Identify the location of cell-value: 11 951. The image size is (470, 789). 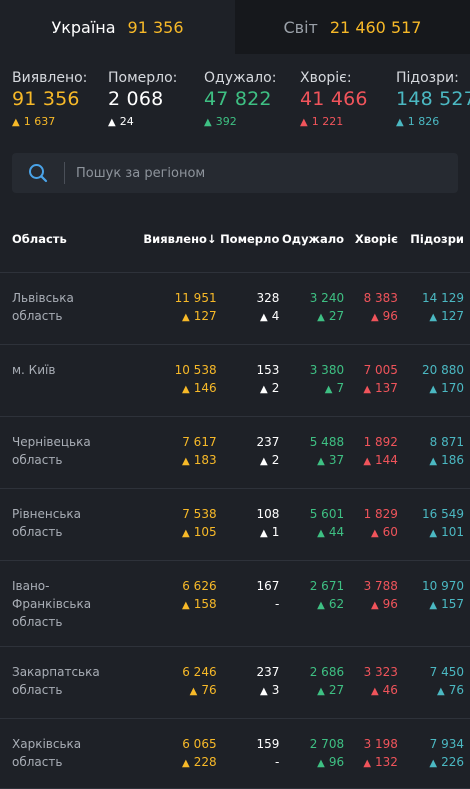
(195, 298).